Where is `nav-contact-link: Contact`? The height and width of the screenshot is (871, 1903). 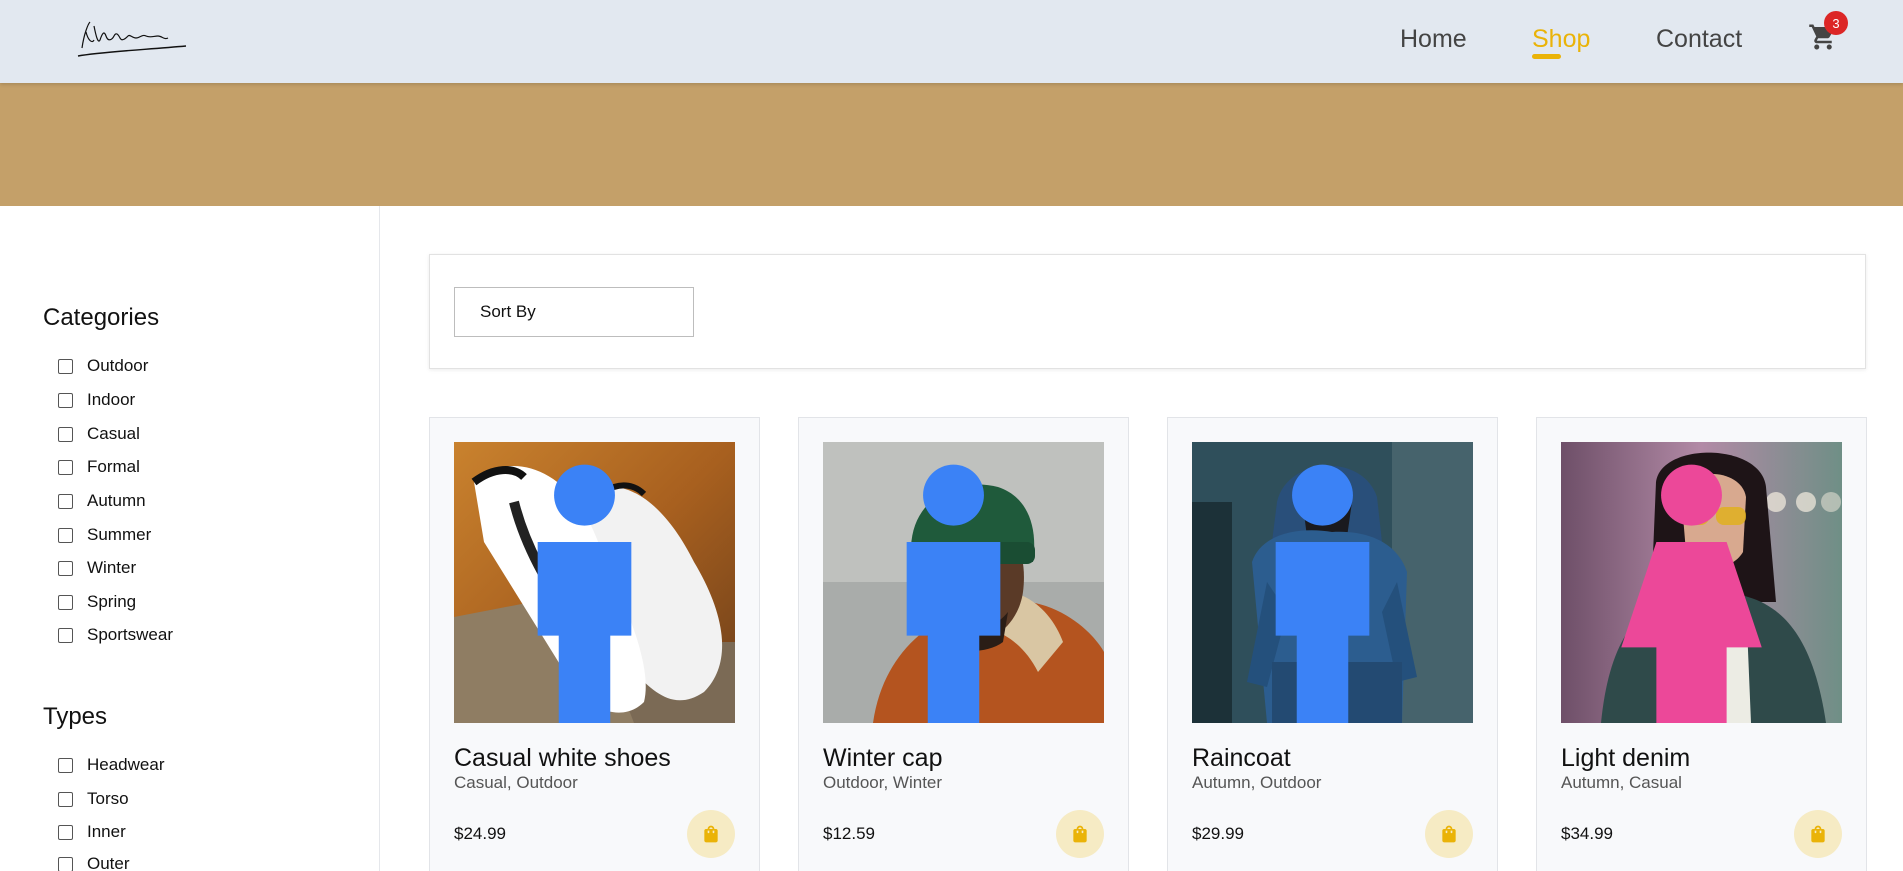 nav-contact-link: Contact is located at coordinates (1699, 39).